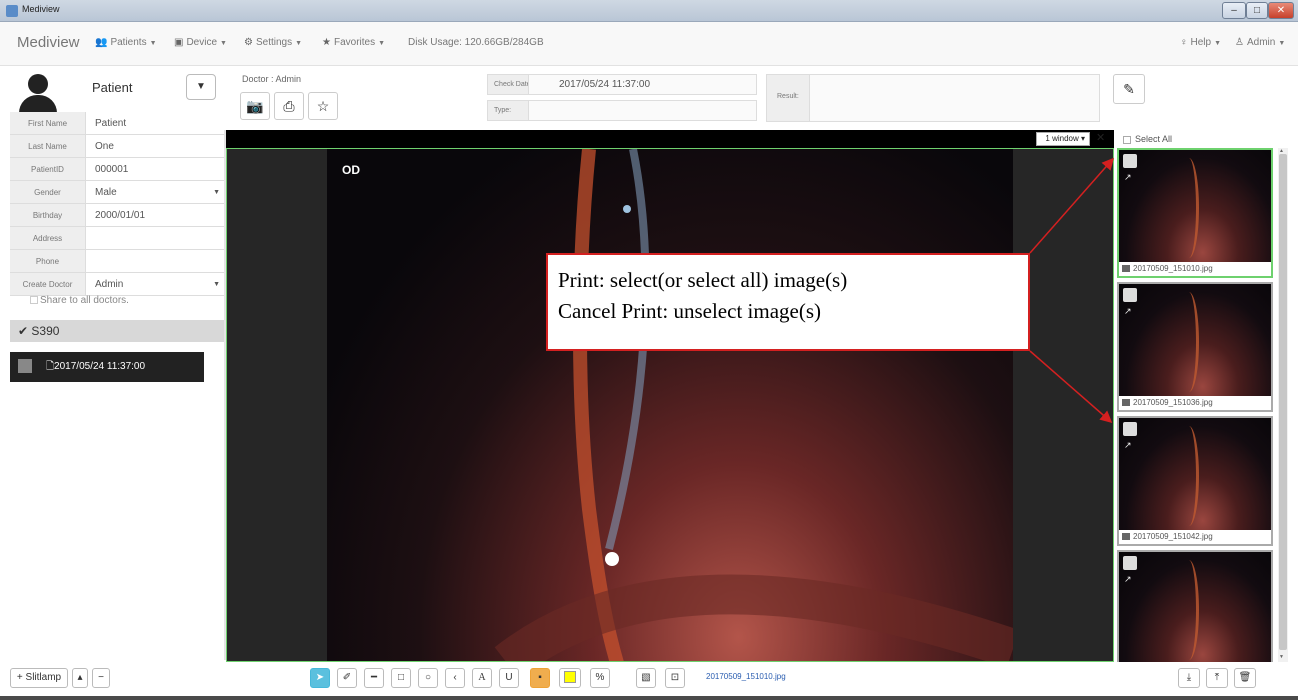 The width and height of the screenshot is (1298, 700). Describe the element at coordinates (255, 106) in the screenshot. I see `capture-button: 📷` at that location.